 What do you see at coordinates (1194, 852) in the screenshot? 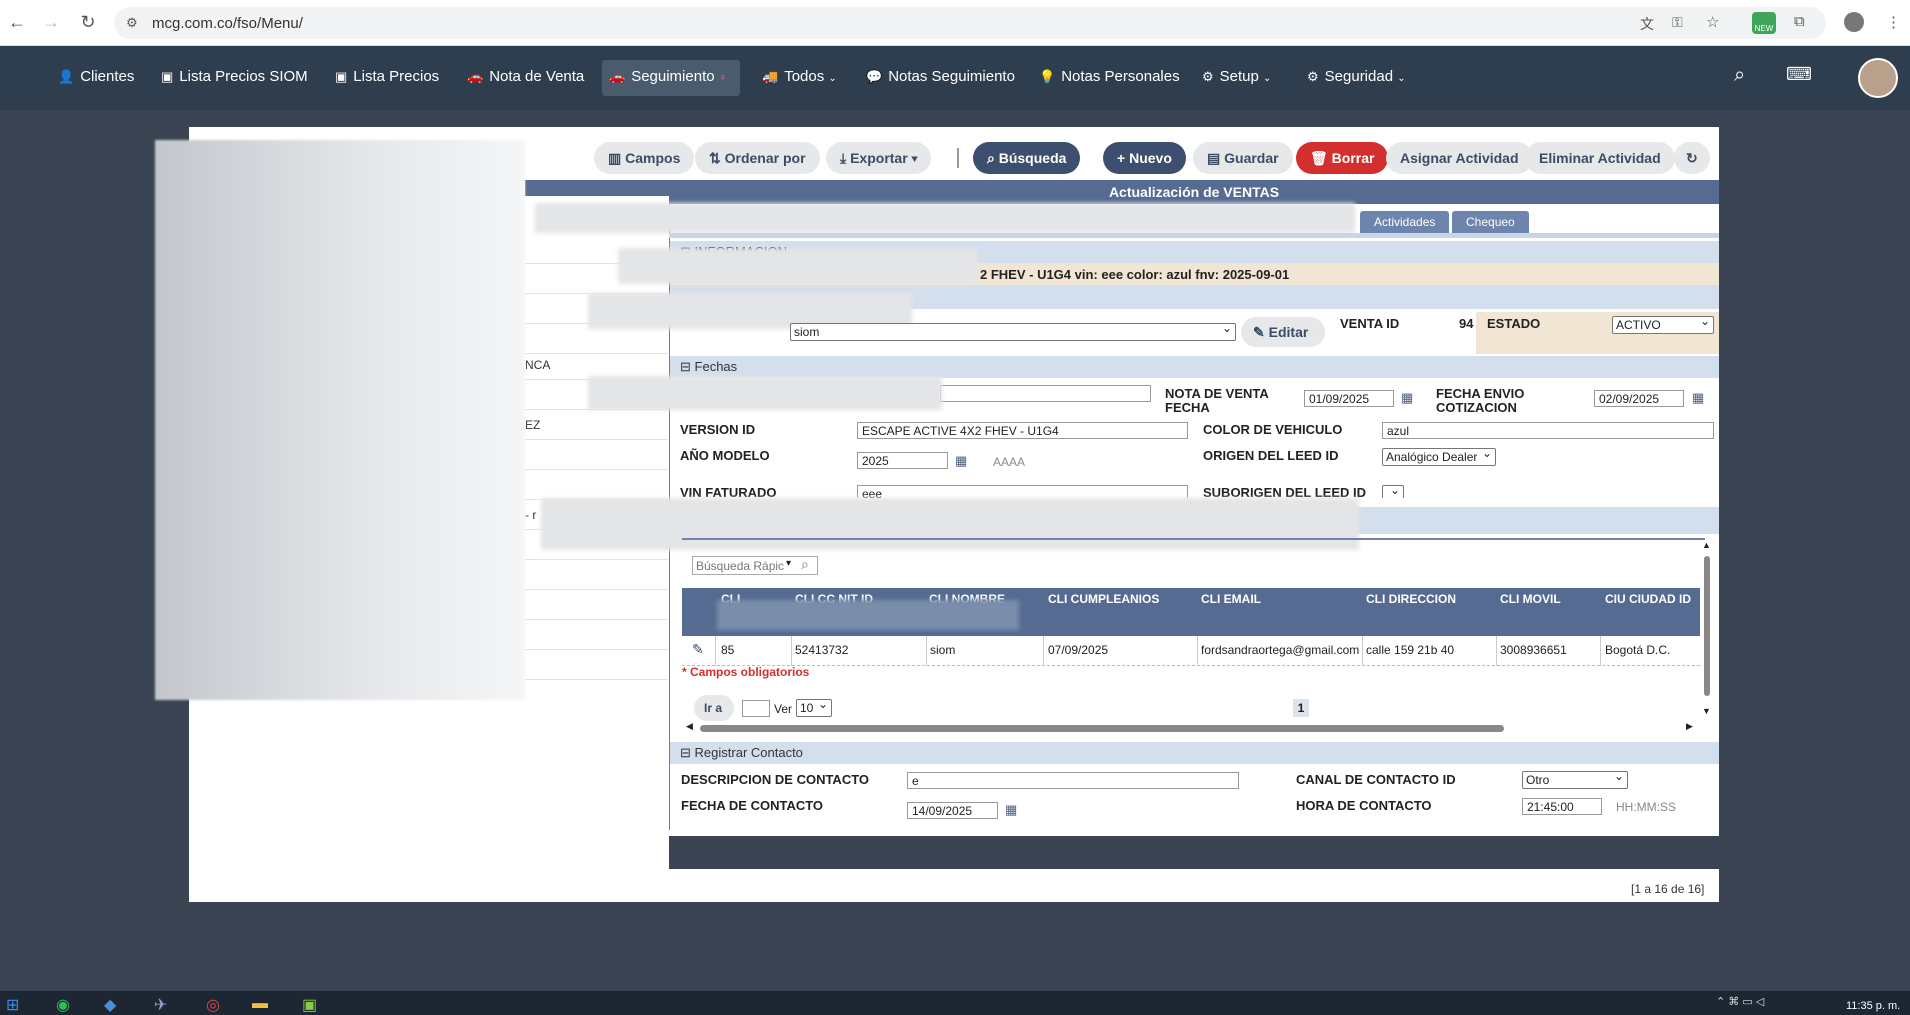
I see `form-bottom-bar` at bounding box center [1194, 852].